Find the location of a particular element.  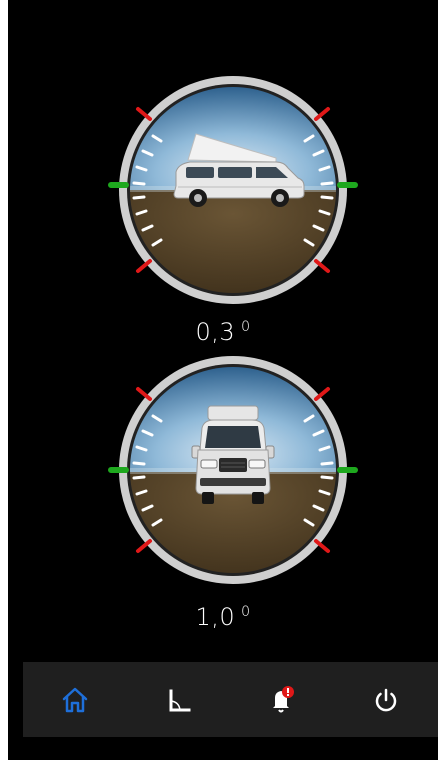

ground is located at coordinates (233, 241).